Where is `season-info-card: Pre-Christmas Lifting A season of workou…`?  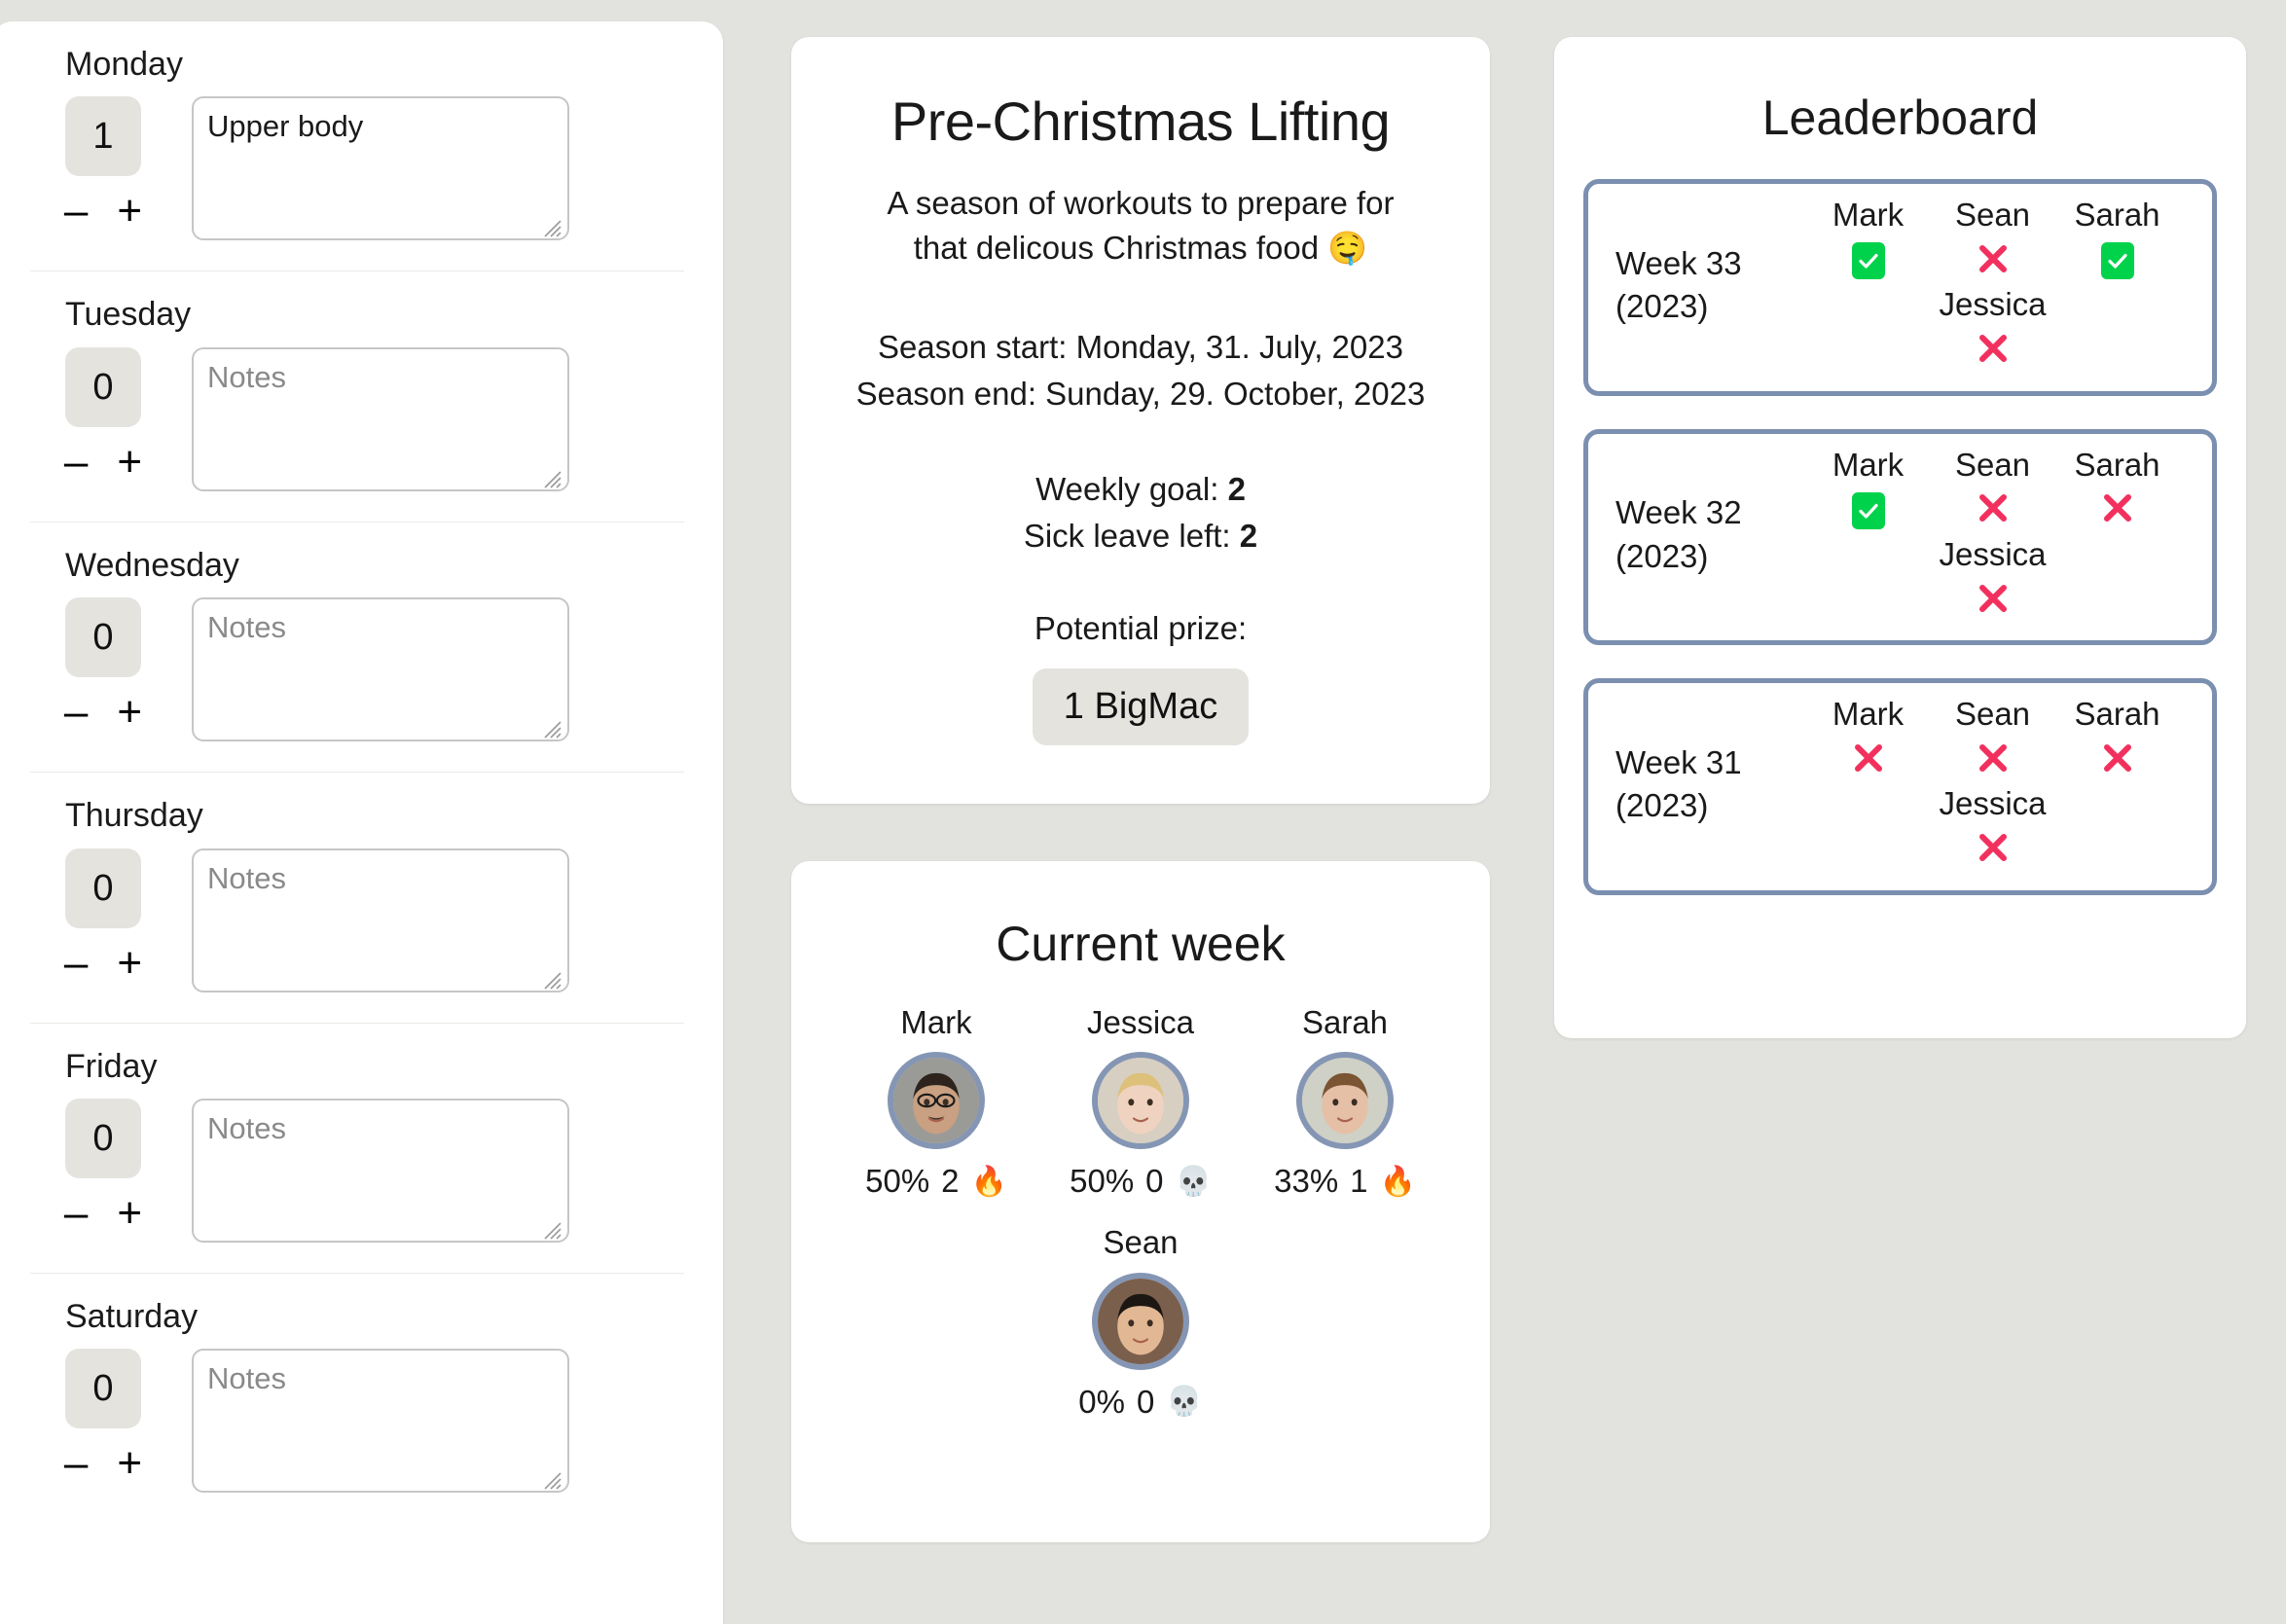
season-info-card: Pre-Christmas Lifting A season of workou… is located at coordinates (1140, 420).